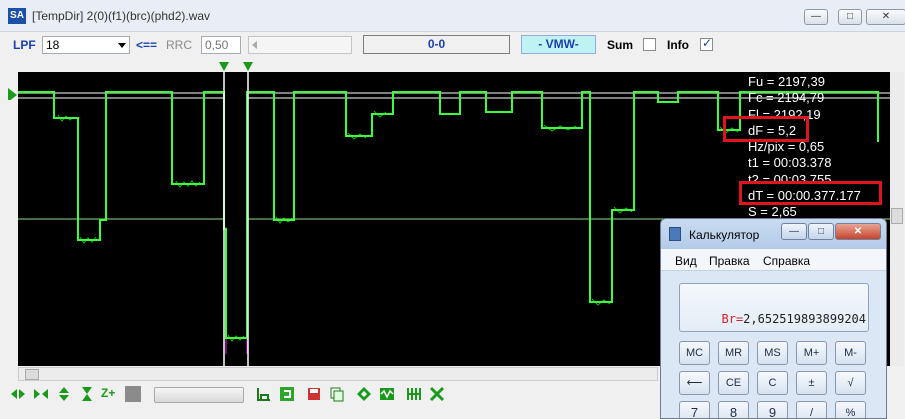 Image resolution: width=905 pixels, height=419 pixels. I want to click on stop-icon, so click(133, 394).